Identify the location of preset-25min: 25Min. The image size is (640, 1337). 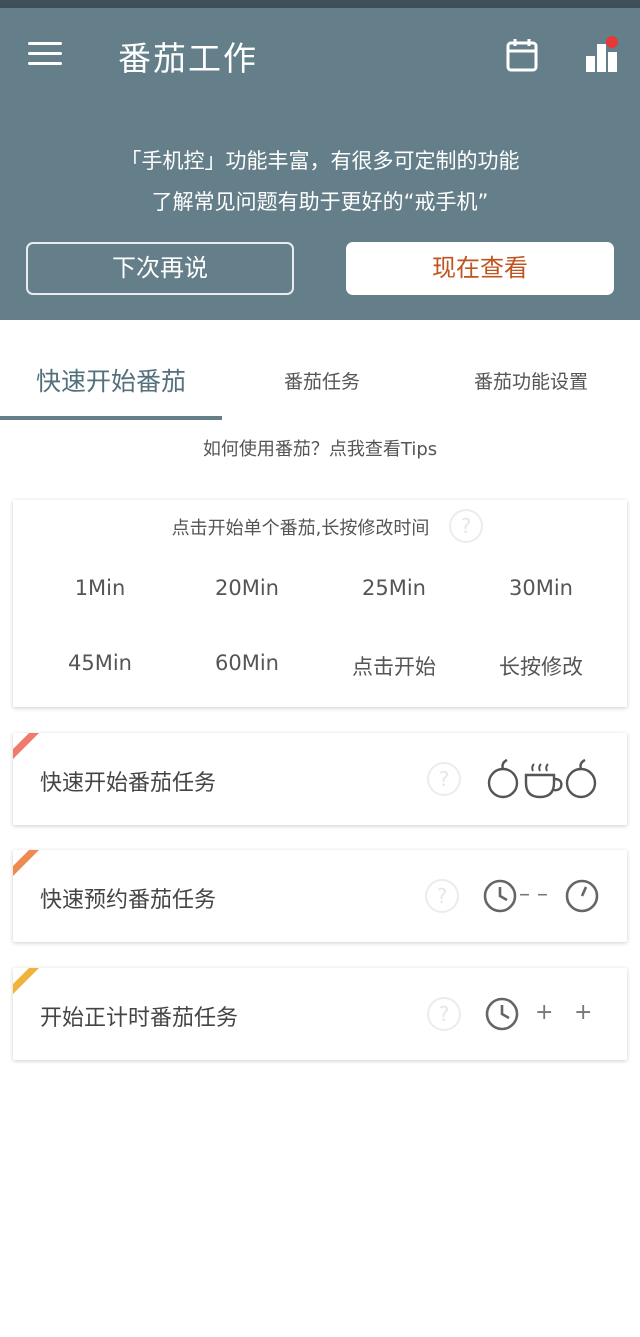
(394, 588).